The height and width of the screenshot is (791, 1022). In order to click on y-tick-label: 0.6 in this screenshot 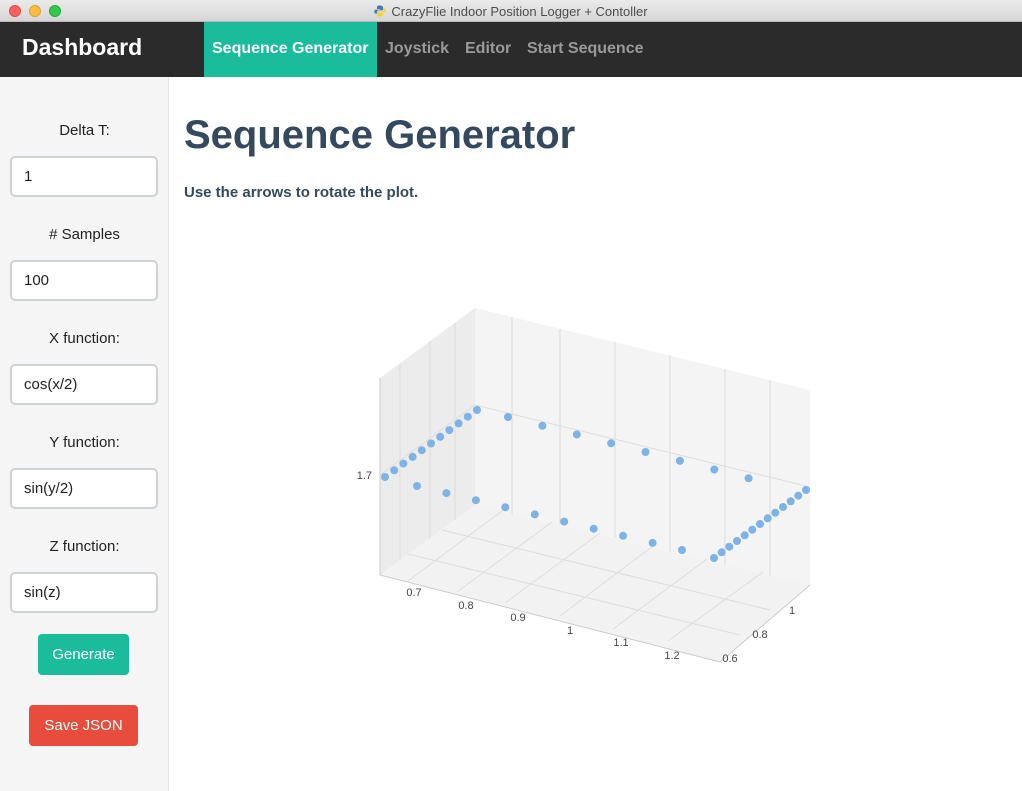, I will do `click(729, 659)`.